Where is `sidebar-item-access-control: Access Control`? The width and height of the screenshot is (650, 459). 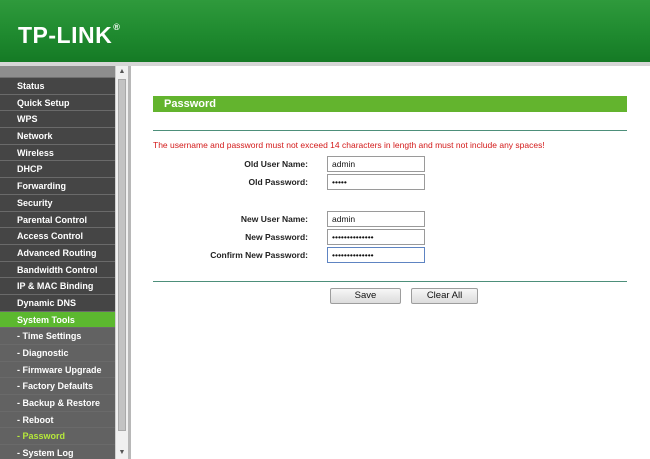 sidebar-item-access-control: Access Control is located at coordinates (57, 236).